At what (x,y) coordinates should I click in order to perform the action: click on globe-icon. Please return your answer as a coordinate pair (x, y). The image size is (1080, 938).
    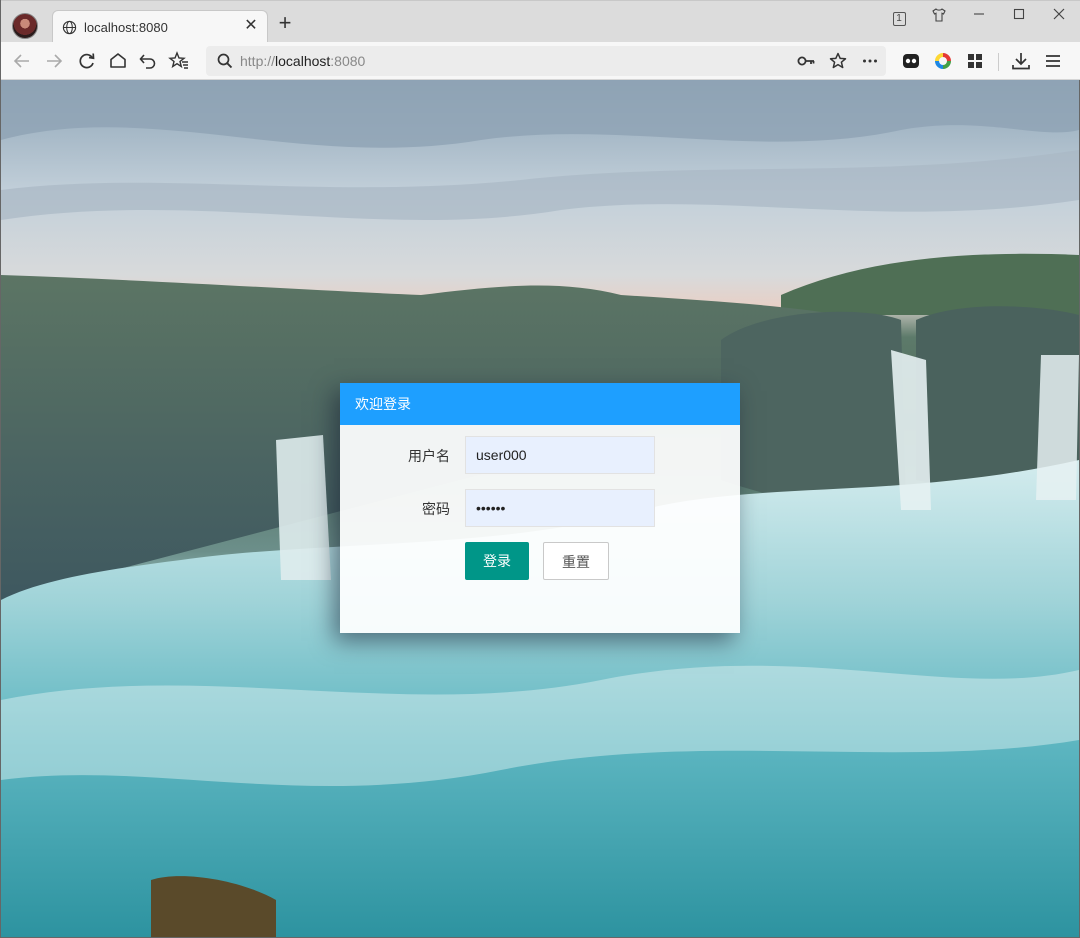
    Looking at the image, I should click on (69, 27).